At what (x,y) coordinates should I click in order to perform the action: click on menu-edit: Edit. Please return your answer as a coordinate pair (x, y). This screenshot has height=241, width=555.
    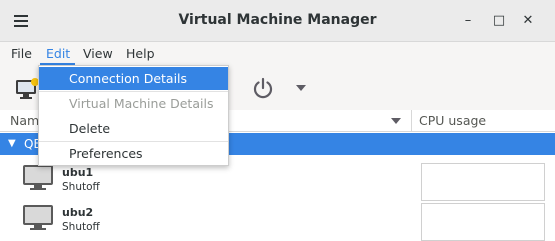
    Looking at the image, I should click on (58, 53).